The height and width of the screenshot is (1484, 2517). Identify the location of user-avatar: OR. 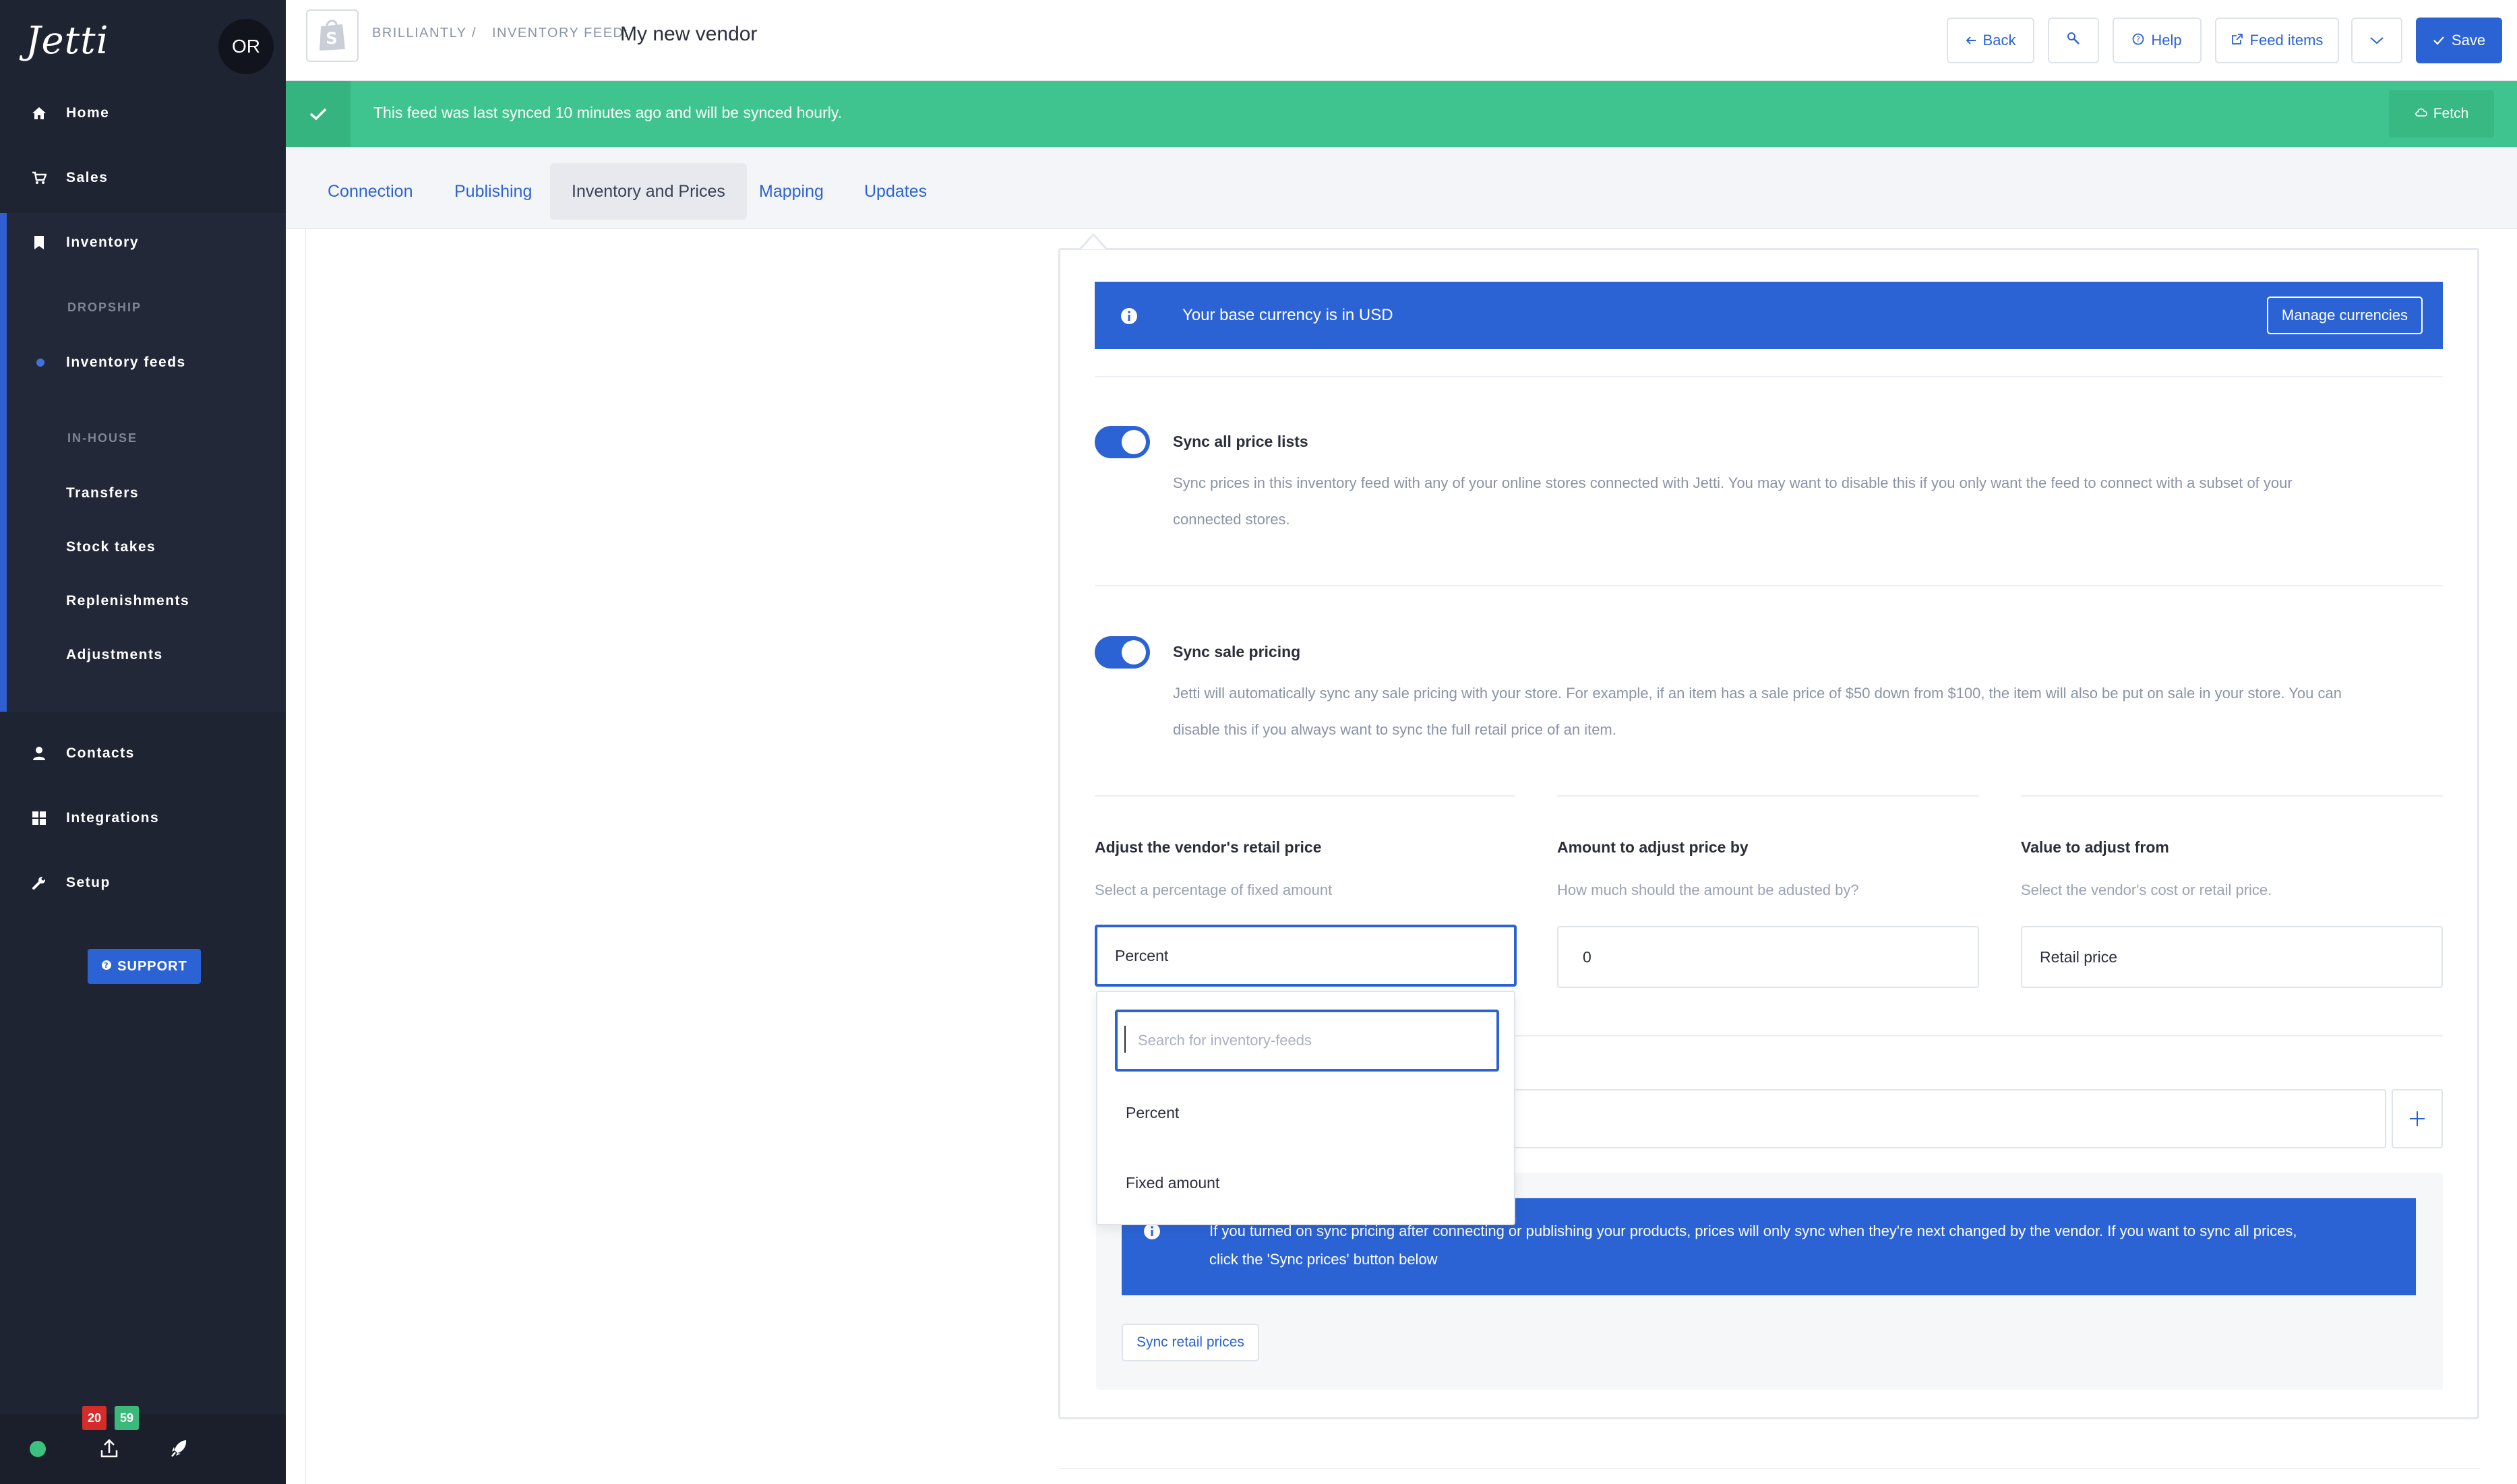
(246, 46).